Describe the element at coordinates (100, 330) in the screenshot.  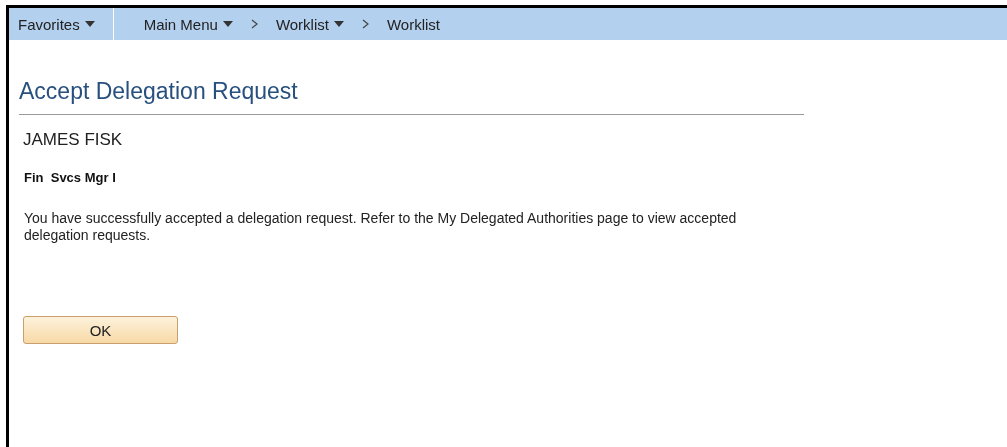
I see `ok-button: OK` at that location.